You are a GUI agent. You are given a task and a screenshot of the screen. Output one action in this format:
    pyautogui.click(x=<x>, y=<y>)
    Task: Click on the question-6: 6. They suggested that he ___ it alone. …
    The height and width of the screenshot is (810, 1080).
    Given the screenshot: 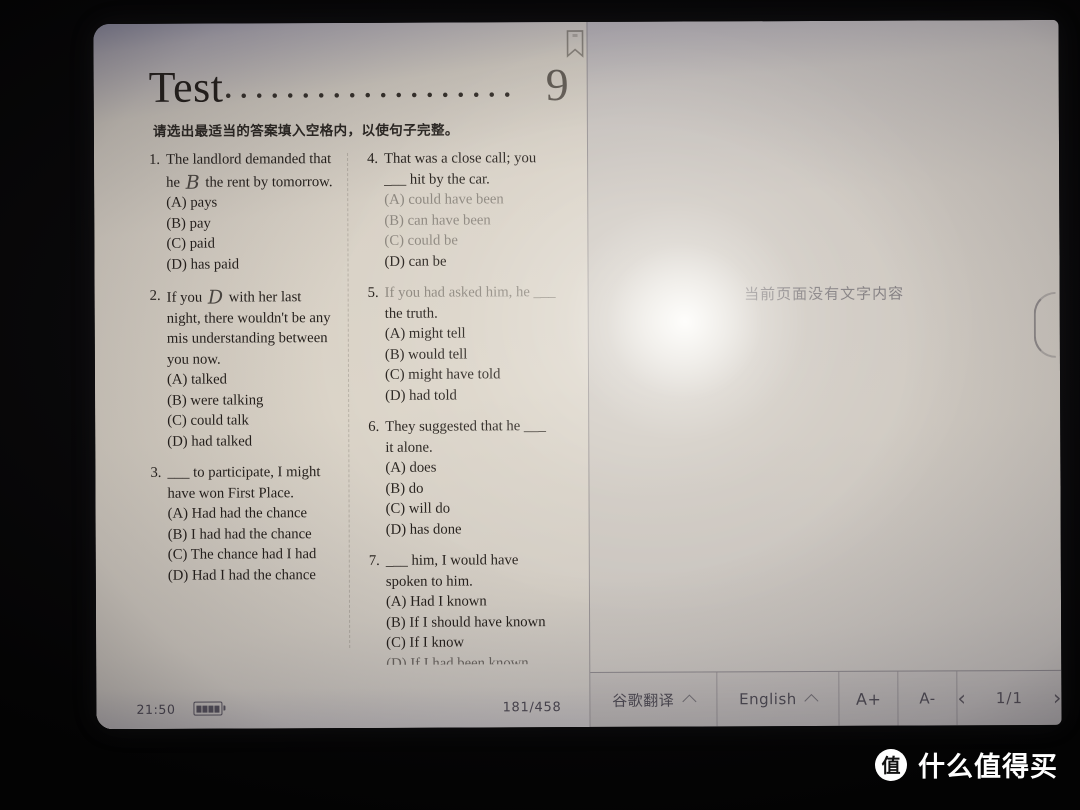 What is the action you would take?
    pyautogui.click(x=468, y=478)
    